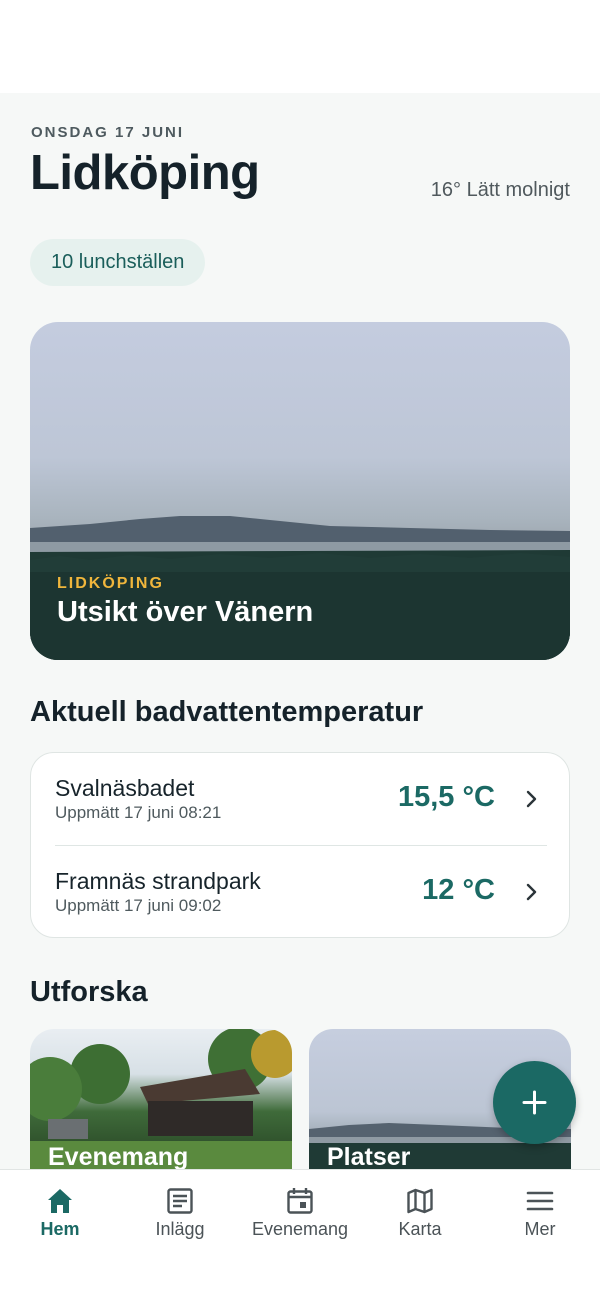 Image resolution: width=600 pixels, height=1304 pixels. What do you see at coordinates (108, 132) in the screenshot?
I see `date-label: ONSDAG 17 JUNI` at bounding box center [108, 132].